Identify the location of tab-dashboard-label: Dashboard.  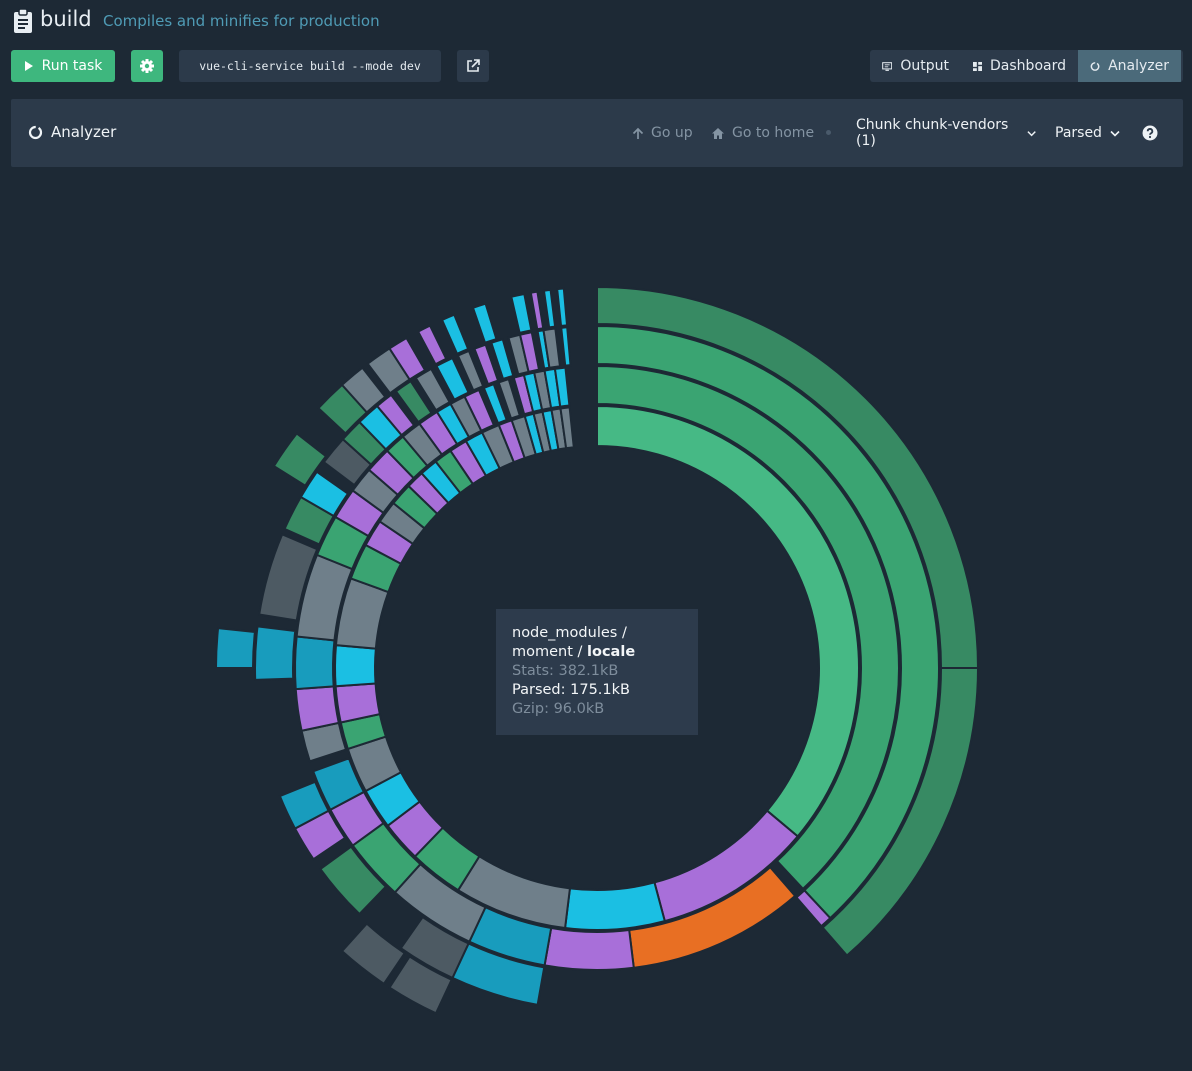
(1028, 66).